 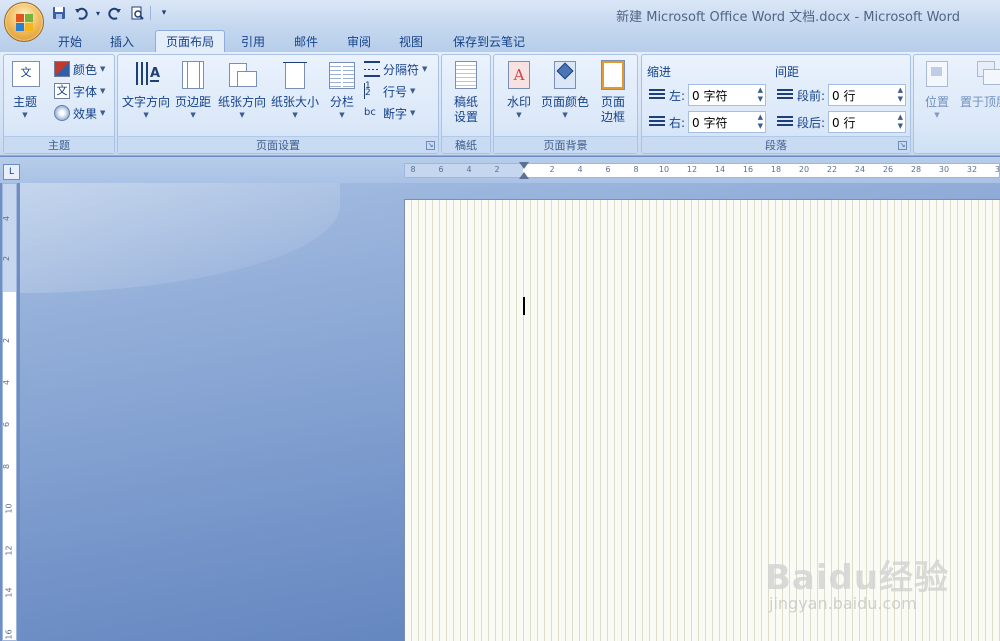 What do you see at coordinates (804, 169) in the screenshot?
I see `ruler-tick-label: 20` at bounding box center [804, 169].